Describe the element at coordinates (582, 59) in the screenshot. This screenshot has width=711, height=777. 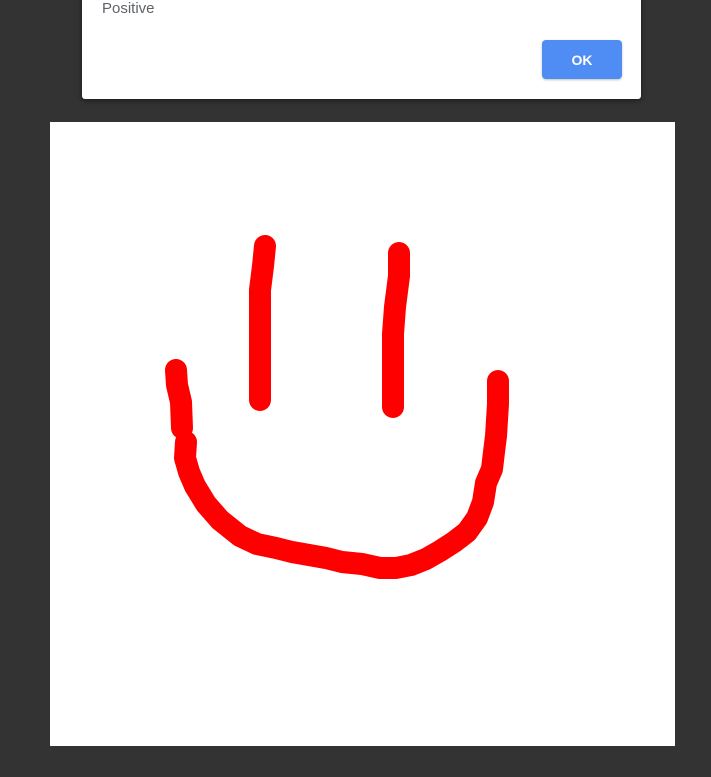
I see `ok-button: OK` at that location.